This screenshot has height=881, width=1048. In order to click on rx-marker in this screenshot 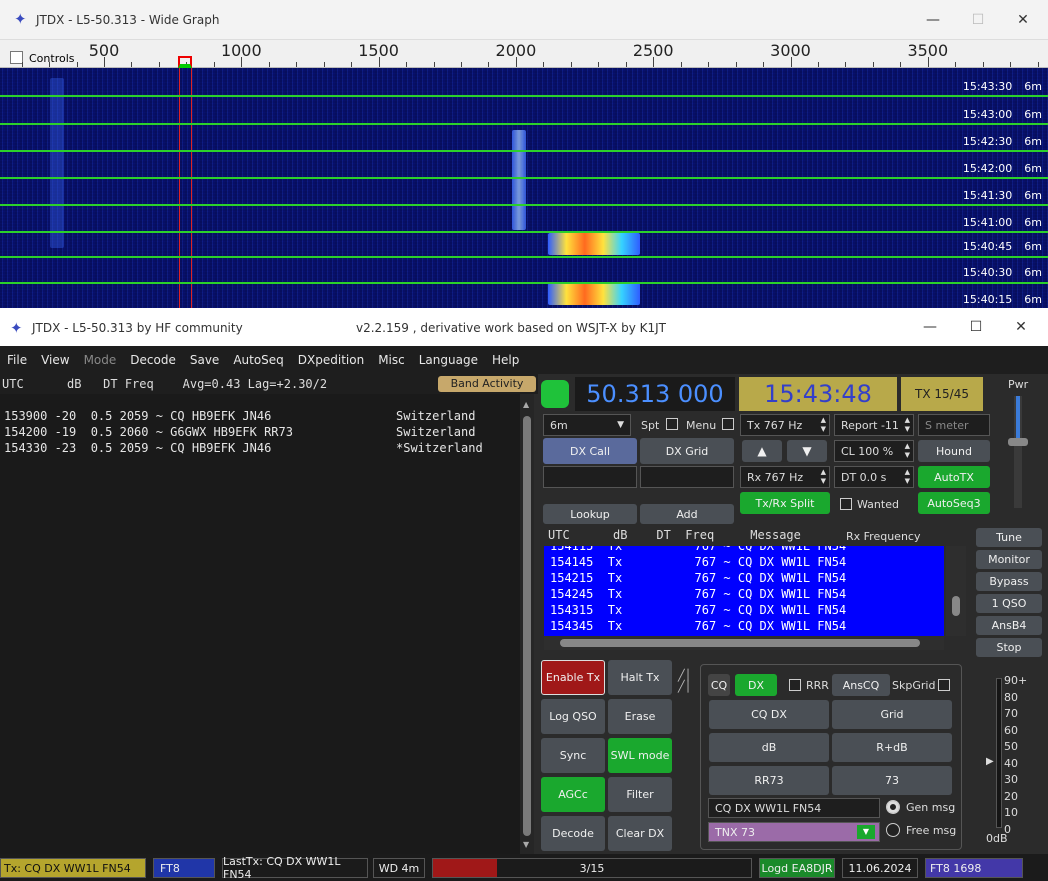, I will do `click(185, 62)`.